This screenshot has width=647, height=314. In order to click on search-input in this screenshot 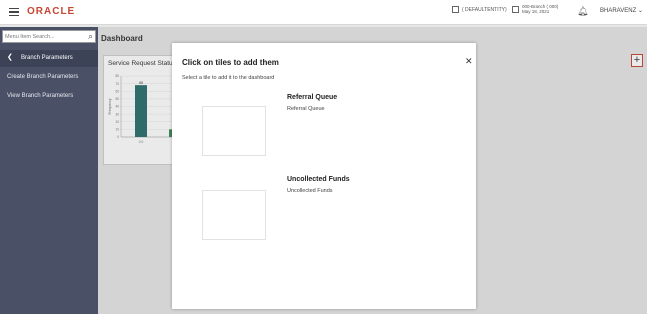, I will do `click(44, 36)`.